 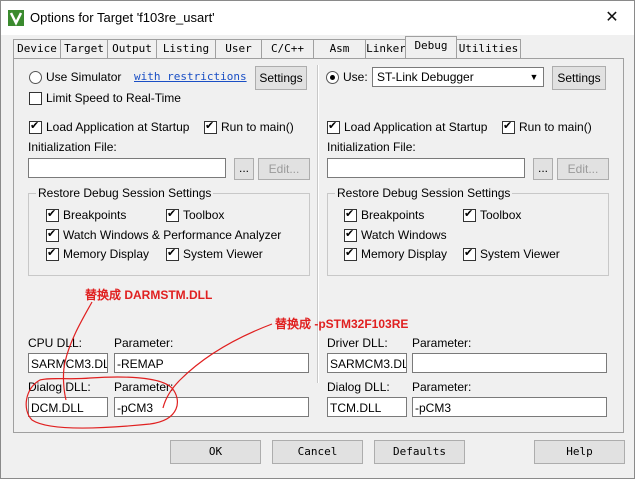 I want to click on window-title: Options for Target 'f103re_usart', so click(x=122, y=17).